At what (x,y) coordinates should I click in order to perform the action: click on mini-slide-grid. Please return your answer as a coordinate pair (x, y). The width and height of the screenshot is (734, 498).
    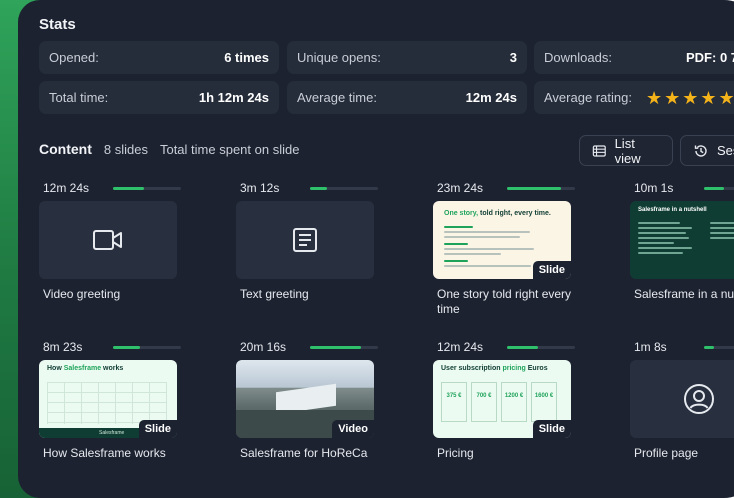
    Looking at the image, I should click on (107, 403).